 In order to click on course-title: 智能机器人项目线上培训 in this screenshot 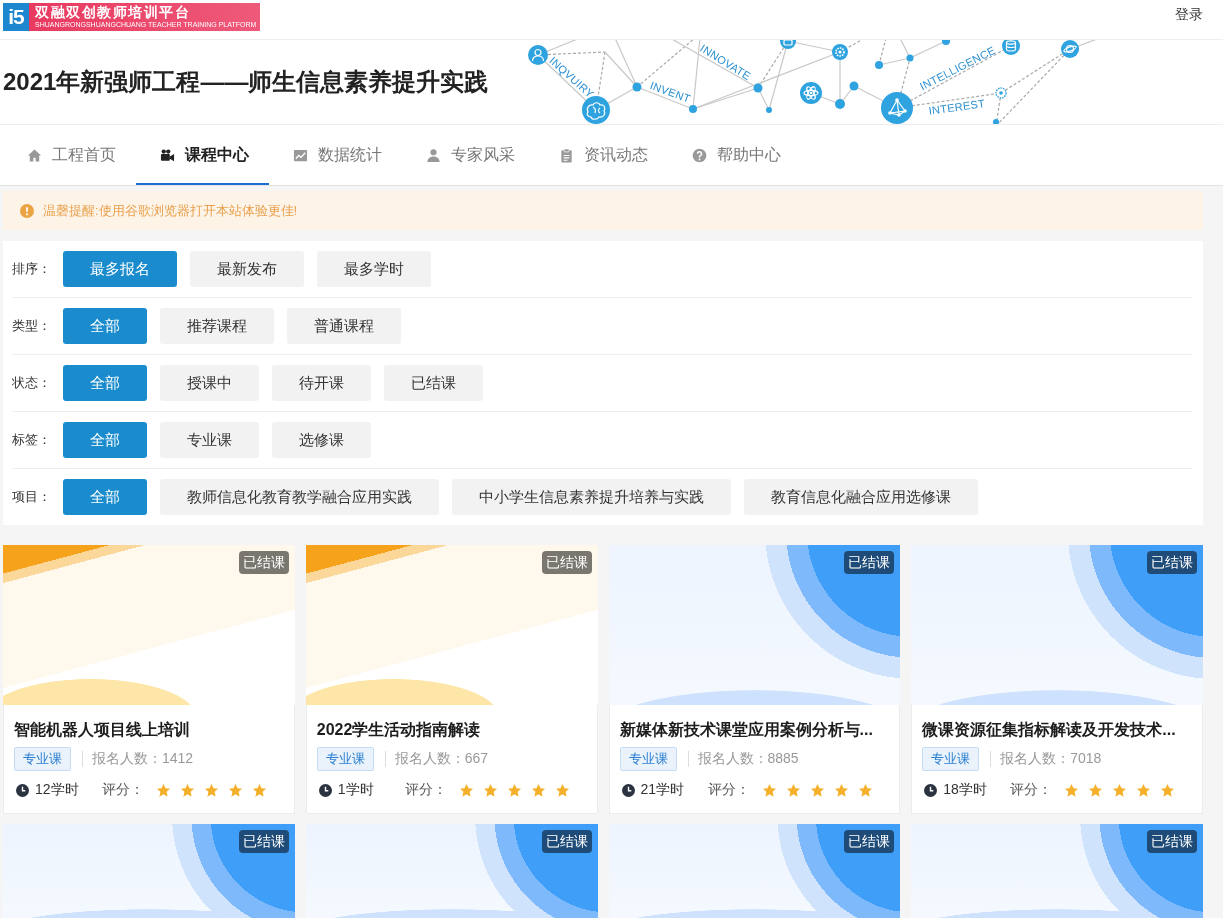, I will do `click(102, 730)`.